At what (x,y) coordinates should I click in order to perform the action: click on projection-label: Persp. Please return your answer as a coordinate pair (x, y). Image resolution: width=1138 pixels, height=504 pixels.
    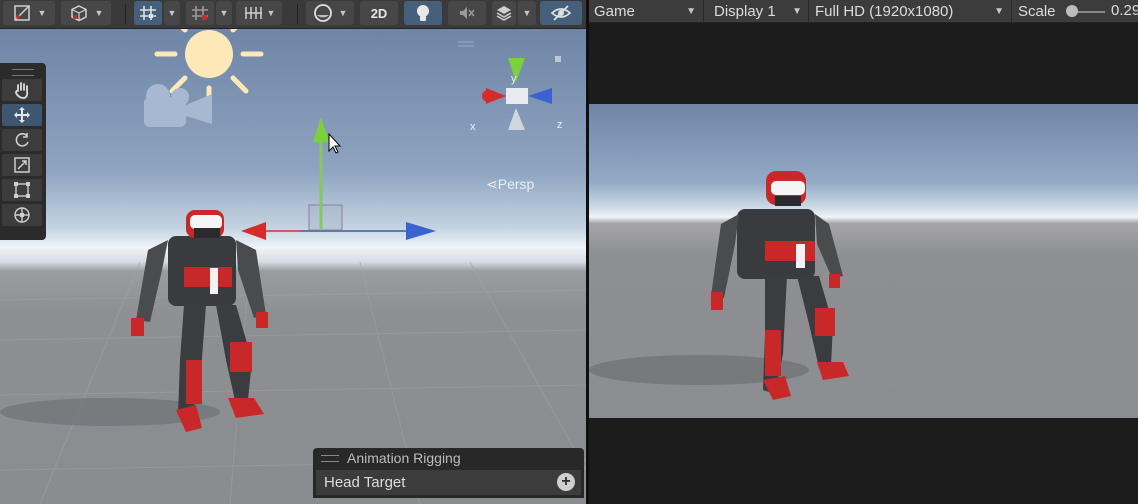
    Looking at the image, I should click on (516, 184).